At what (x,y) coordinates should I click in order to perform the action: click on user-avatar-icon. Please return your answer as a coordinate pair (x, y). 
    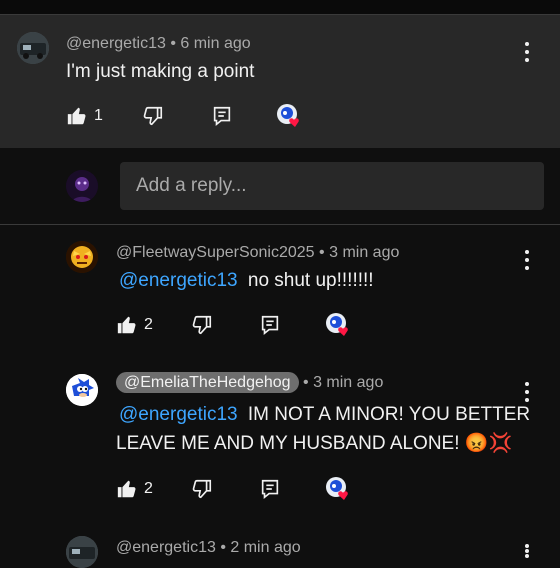
    Looking at the image, I should click on (82, 186).